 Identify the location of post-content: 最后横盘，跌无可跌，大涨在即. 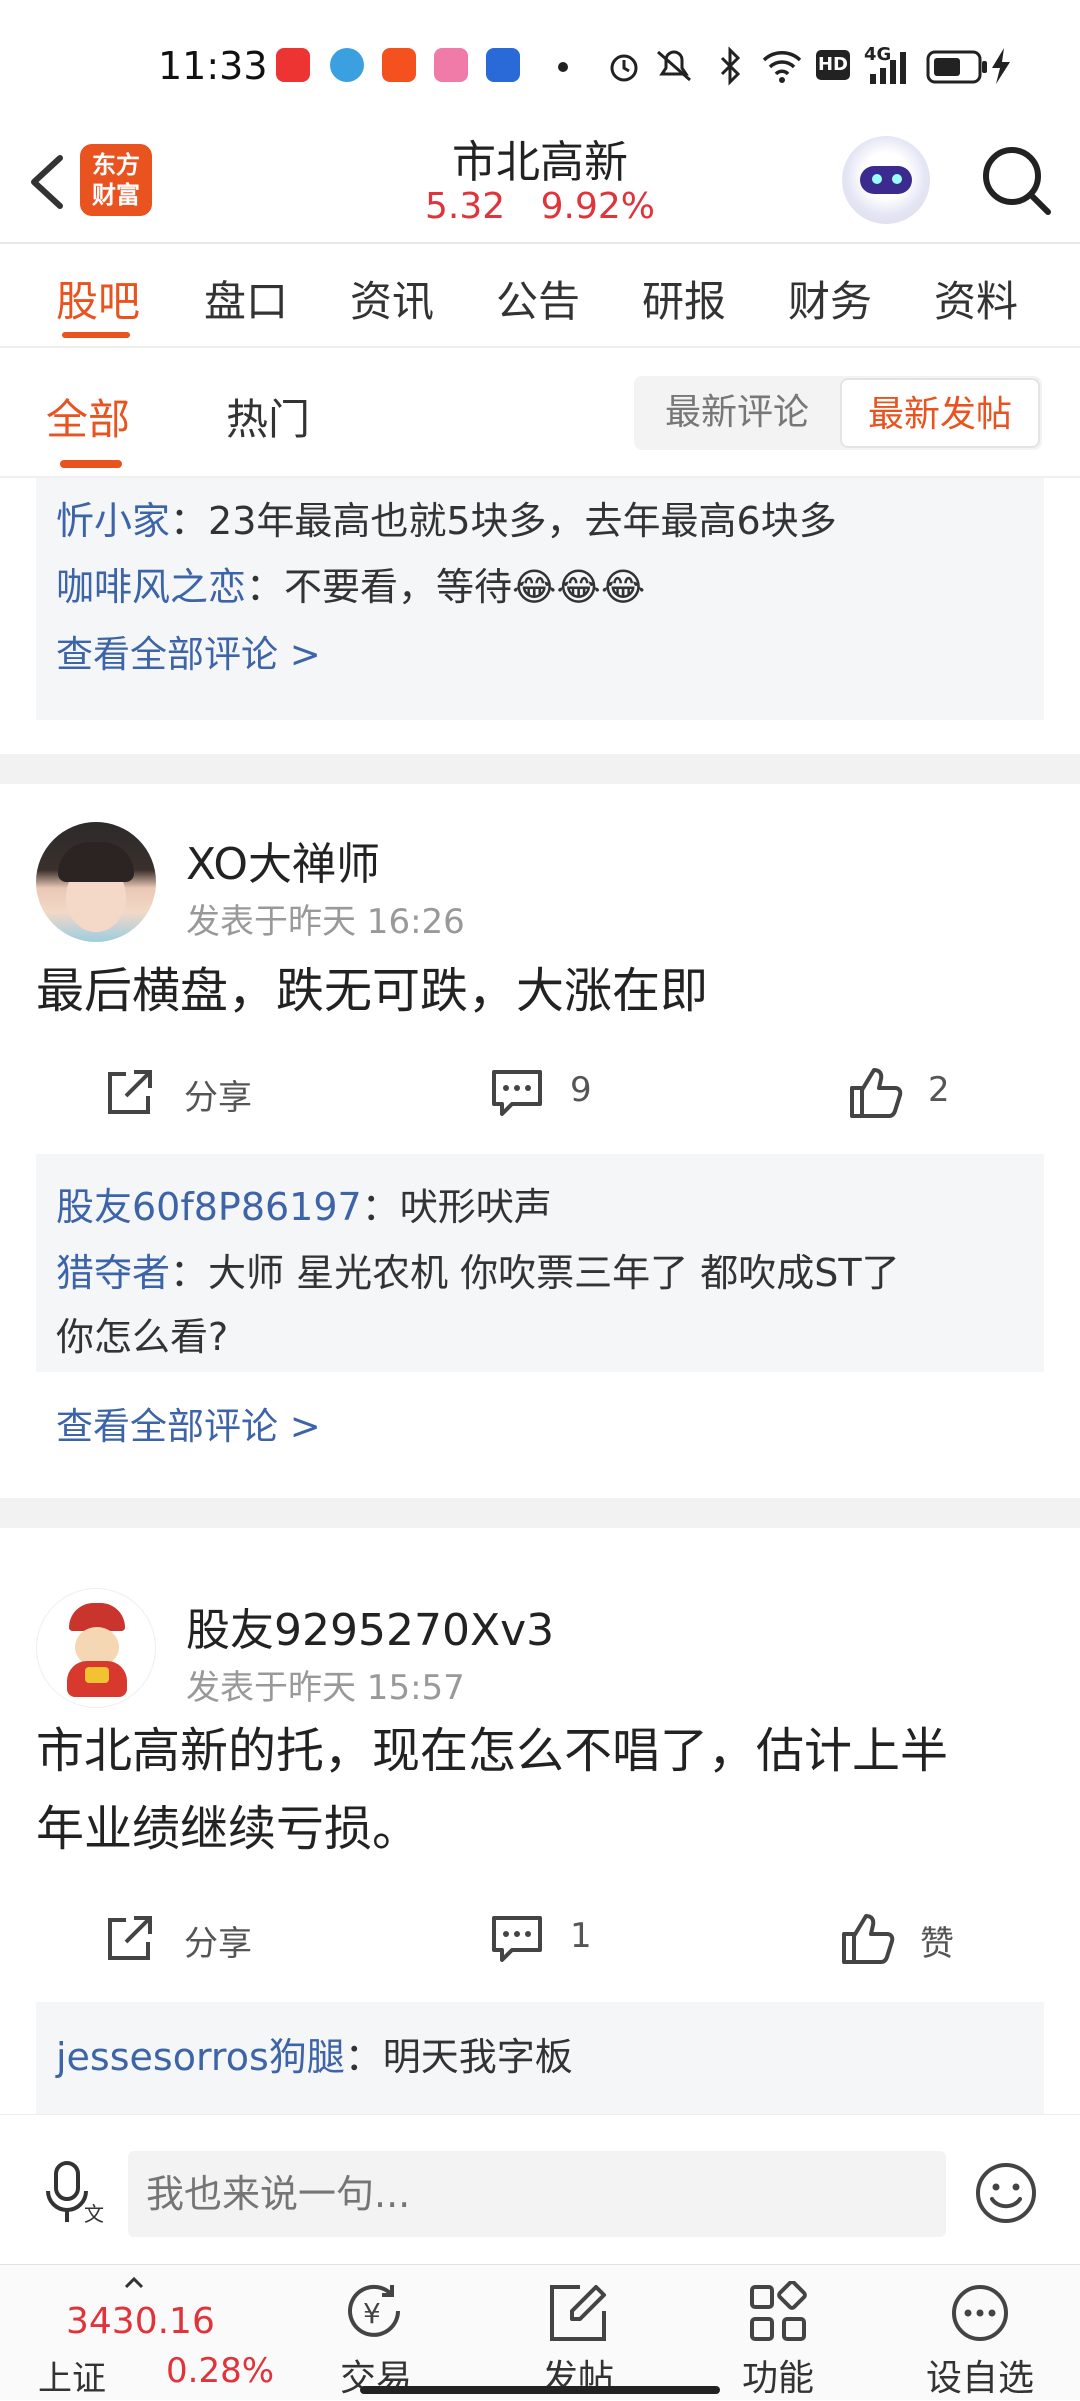
(536, 991).